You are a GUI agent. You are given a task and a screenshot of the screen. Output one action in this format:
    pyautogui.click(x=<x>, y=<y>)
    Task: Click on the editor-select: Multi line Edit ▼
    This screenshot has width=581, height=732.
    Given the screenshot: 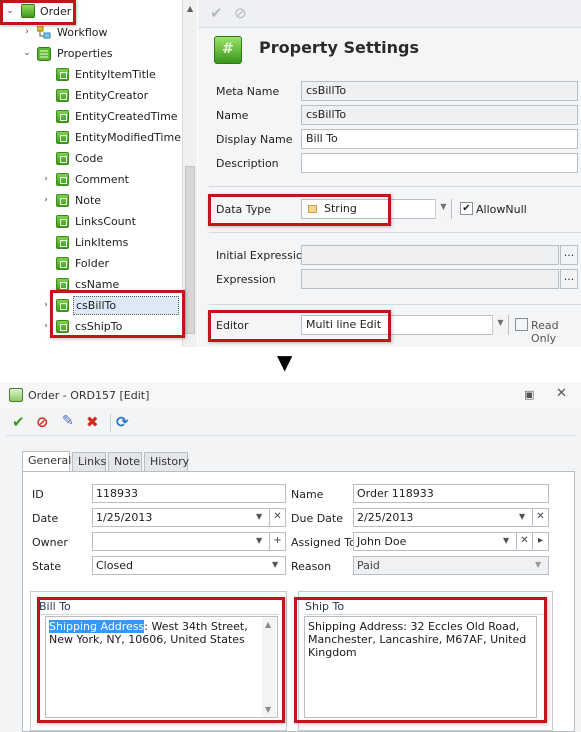 What is the action you would take?
    pyautogui.click(x=405, y=325)
    